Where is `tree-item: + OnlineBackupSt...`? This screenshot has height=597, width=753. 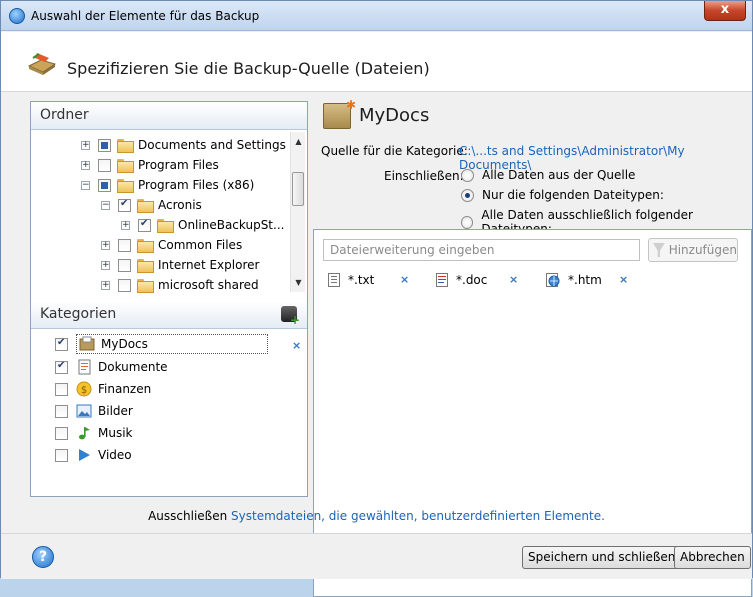 tree-item: + OnlineBackupSt... is located at coordinates (202, 225).